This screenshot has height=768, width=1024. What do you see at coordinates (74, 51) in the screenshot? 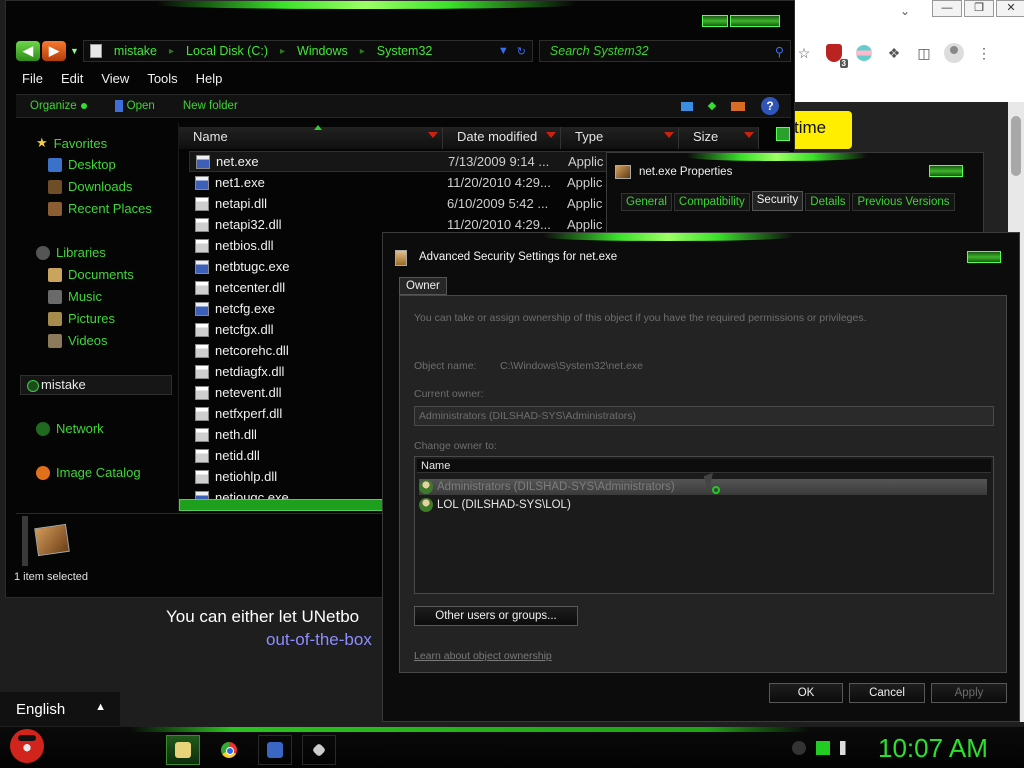
I see `recent-pages-dropdown-icon: ▼` at bounding box center [74, 51].